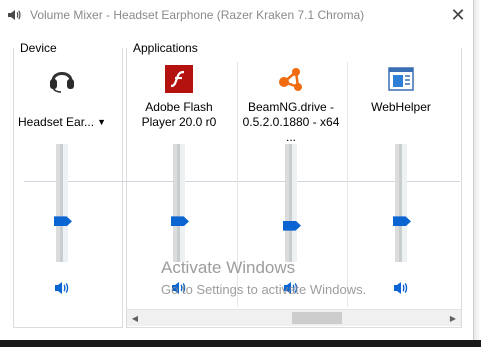 The height and width of the screenshot is (347, 481). I want to click on watermark-title: Activate Windows, so click(228, 267).